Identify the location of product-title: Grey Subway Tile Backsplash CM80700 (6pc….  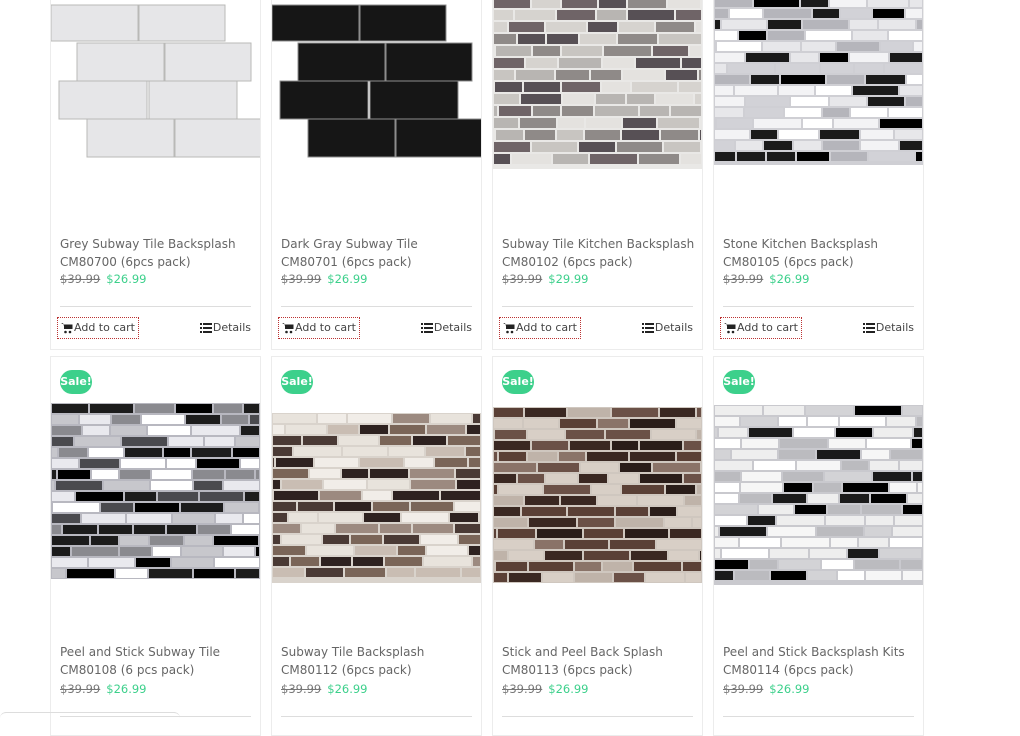
(157, 253).